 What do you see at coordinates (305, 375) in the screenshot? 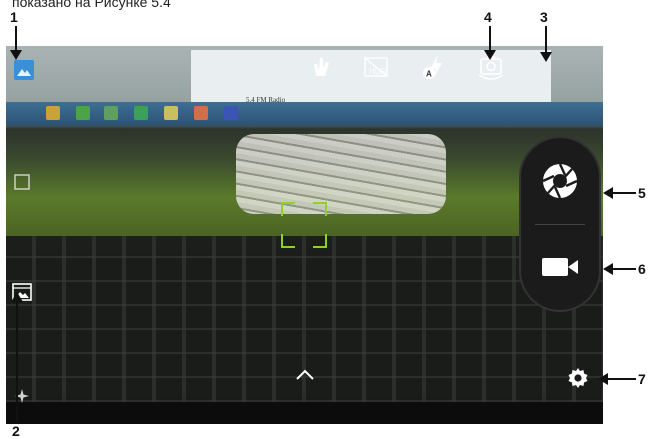
I see `chevron-up-icon` at bounding box center [305, 375].